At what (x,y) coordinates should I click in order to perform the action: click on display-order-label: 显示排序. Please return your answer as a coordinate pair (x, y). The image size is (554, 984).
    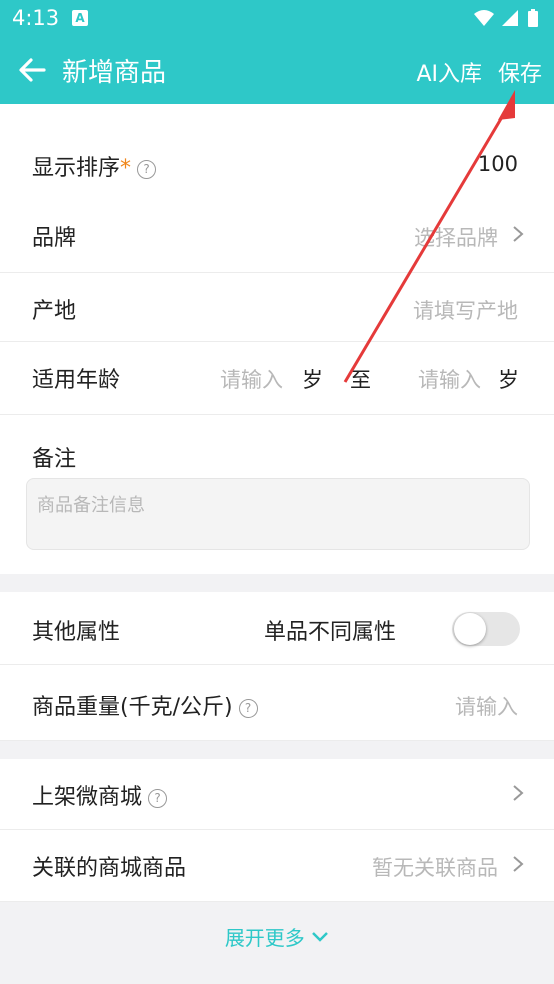
    Looking at the image, I should click on (76, 168).